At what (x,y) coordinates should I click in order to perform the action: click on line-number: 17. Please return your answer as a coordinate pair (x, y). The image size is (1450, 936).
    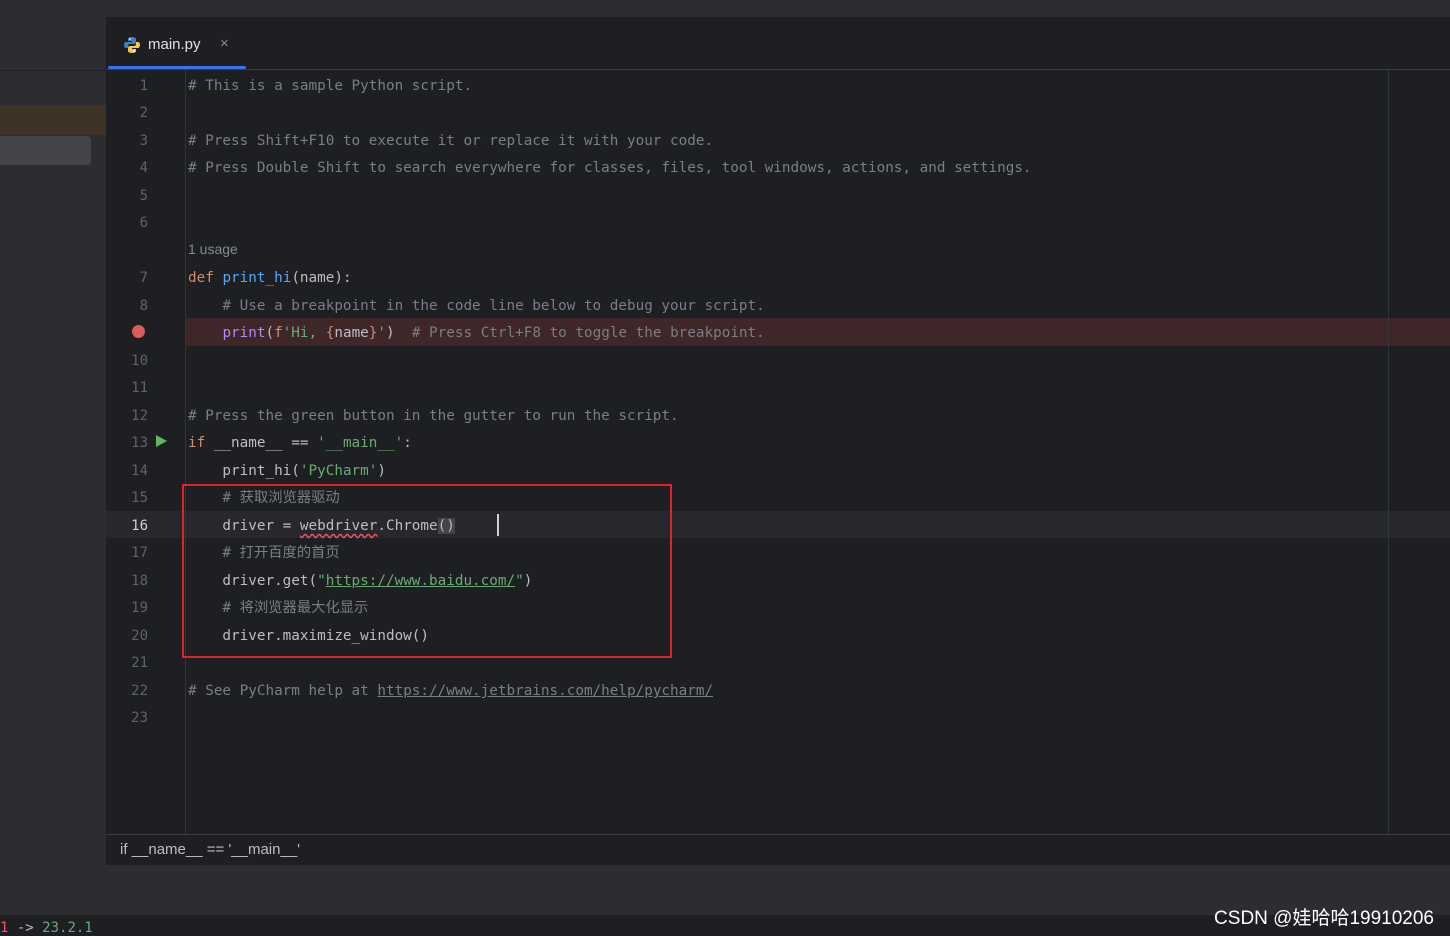
    Looking at the image, I should click on (139, 553).